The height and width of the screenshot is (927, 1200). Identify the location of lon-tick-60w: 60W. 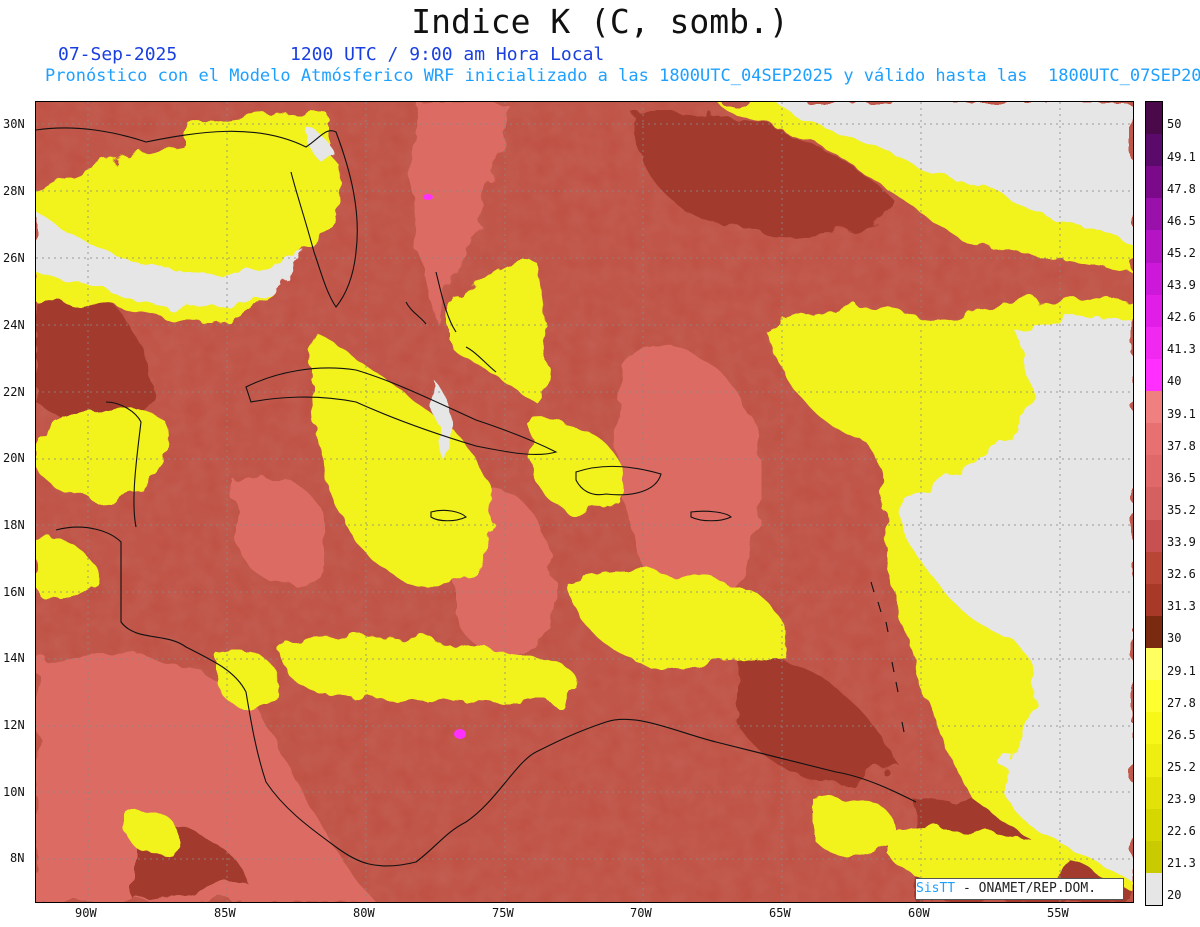
(919, 913).